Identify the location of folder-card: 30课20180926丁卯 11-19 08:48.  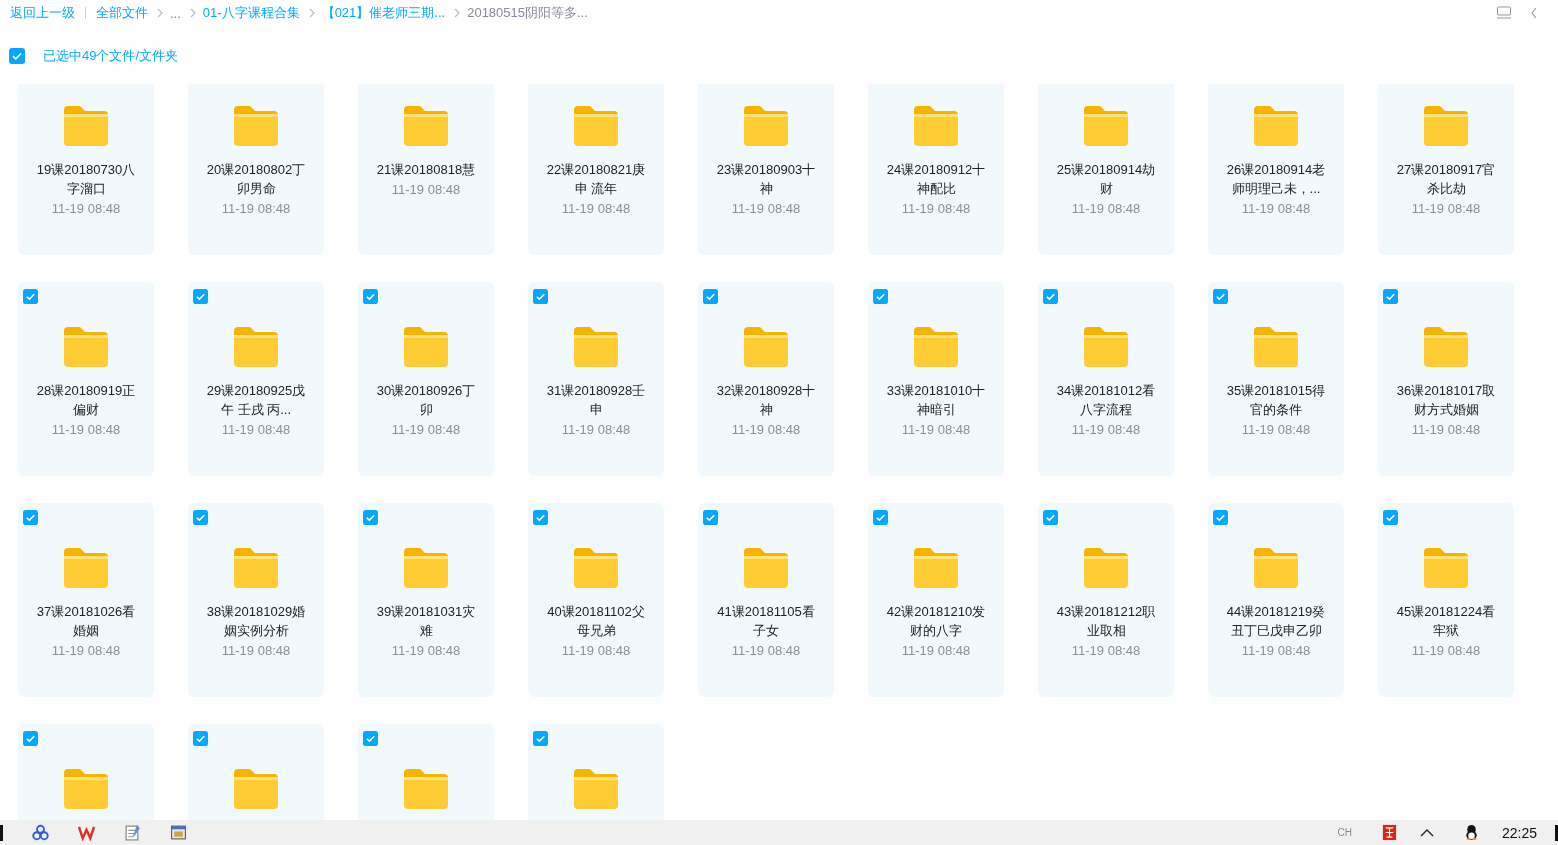
(426, 379).